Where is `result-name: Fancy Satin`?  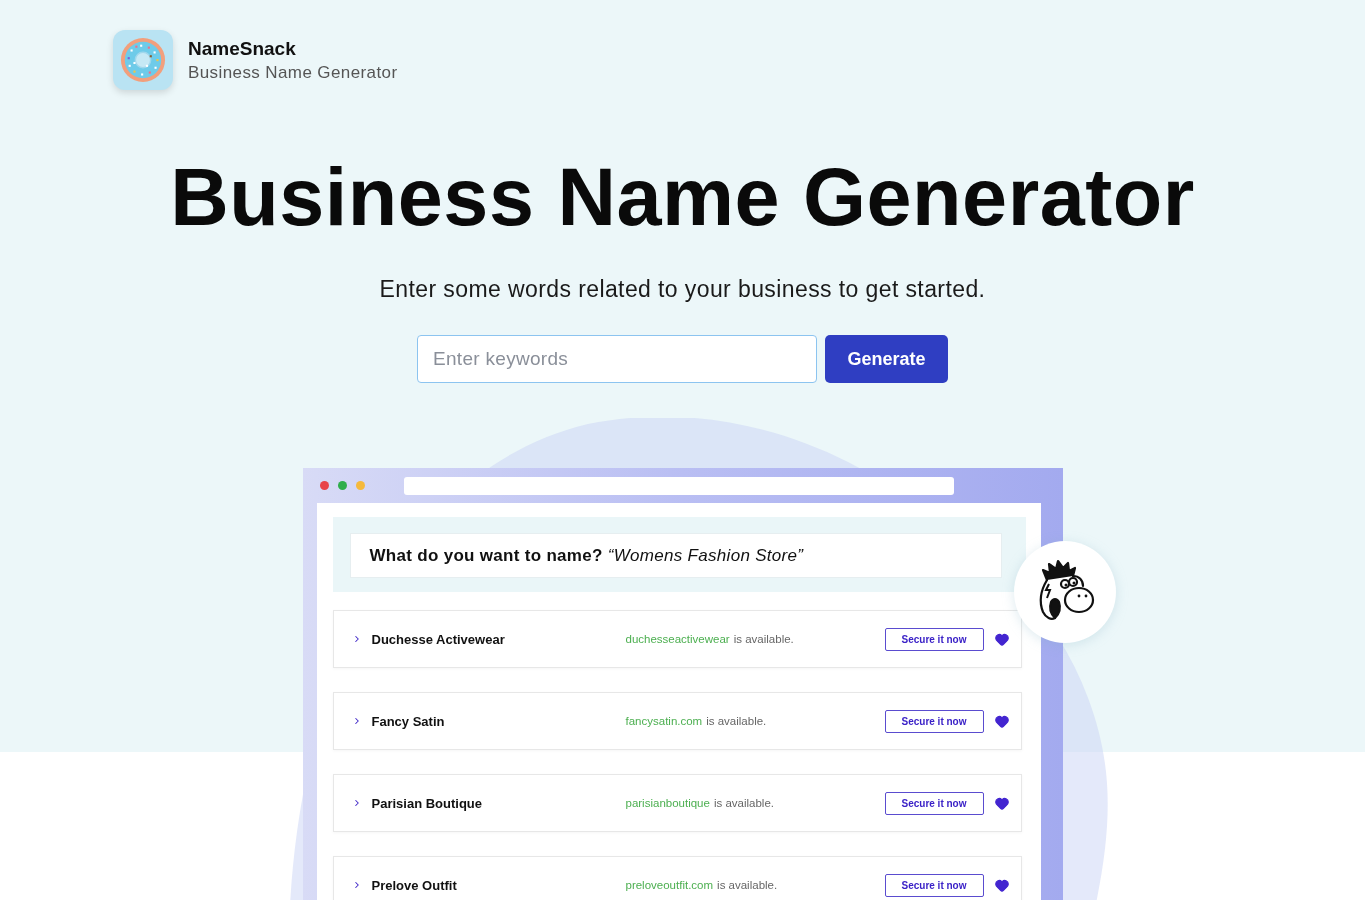
result-name: Fancy Satin is located at coordinates (408, 721).